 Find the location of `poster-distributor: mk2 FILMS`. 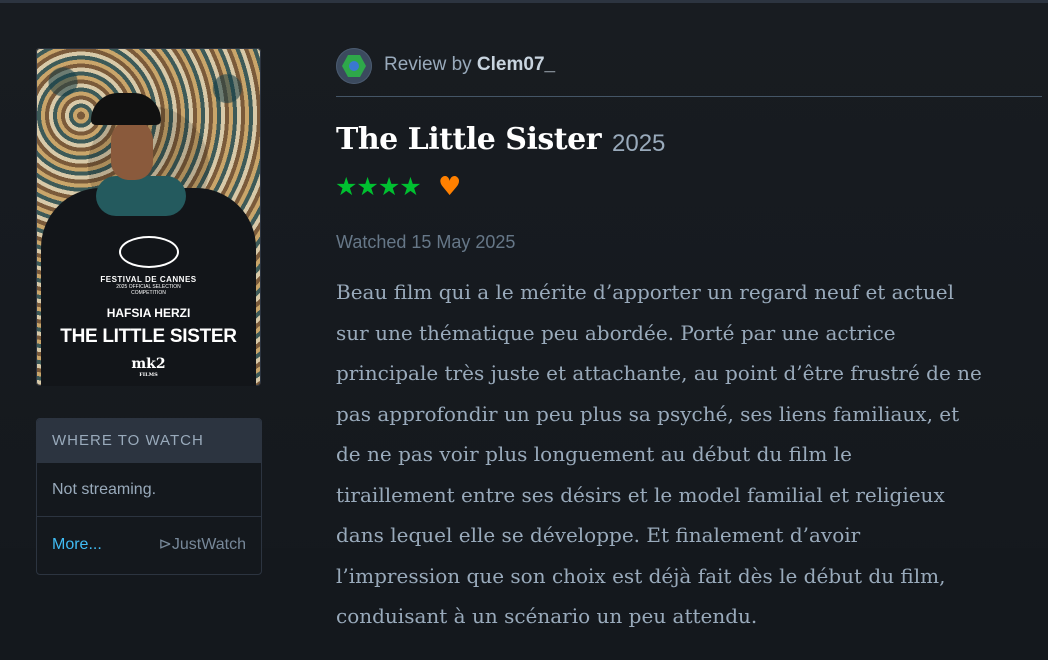

poster-distributor: mk2 FILMS is located at coordinates (148, 367).